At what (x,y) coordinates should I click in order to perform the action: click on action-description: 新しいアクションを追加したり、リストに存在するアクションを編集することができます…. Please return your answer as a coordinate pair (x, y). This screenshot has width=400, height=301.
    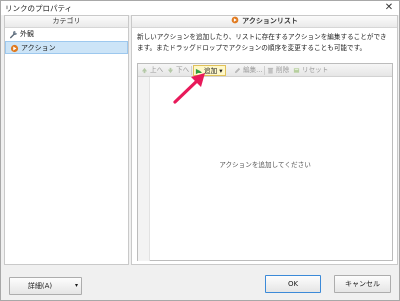
    Looking at the image, I should click on (262, 42).